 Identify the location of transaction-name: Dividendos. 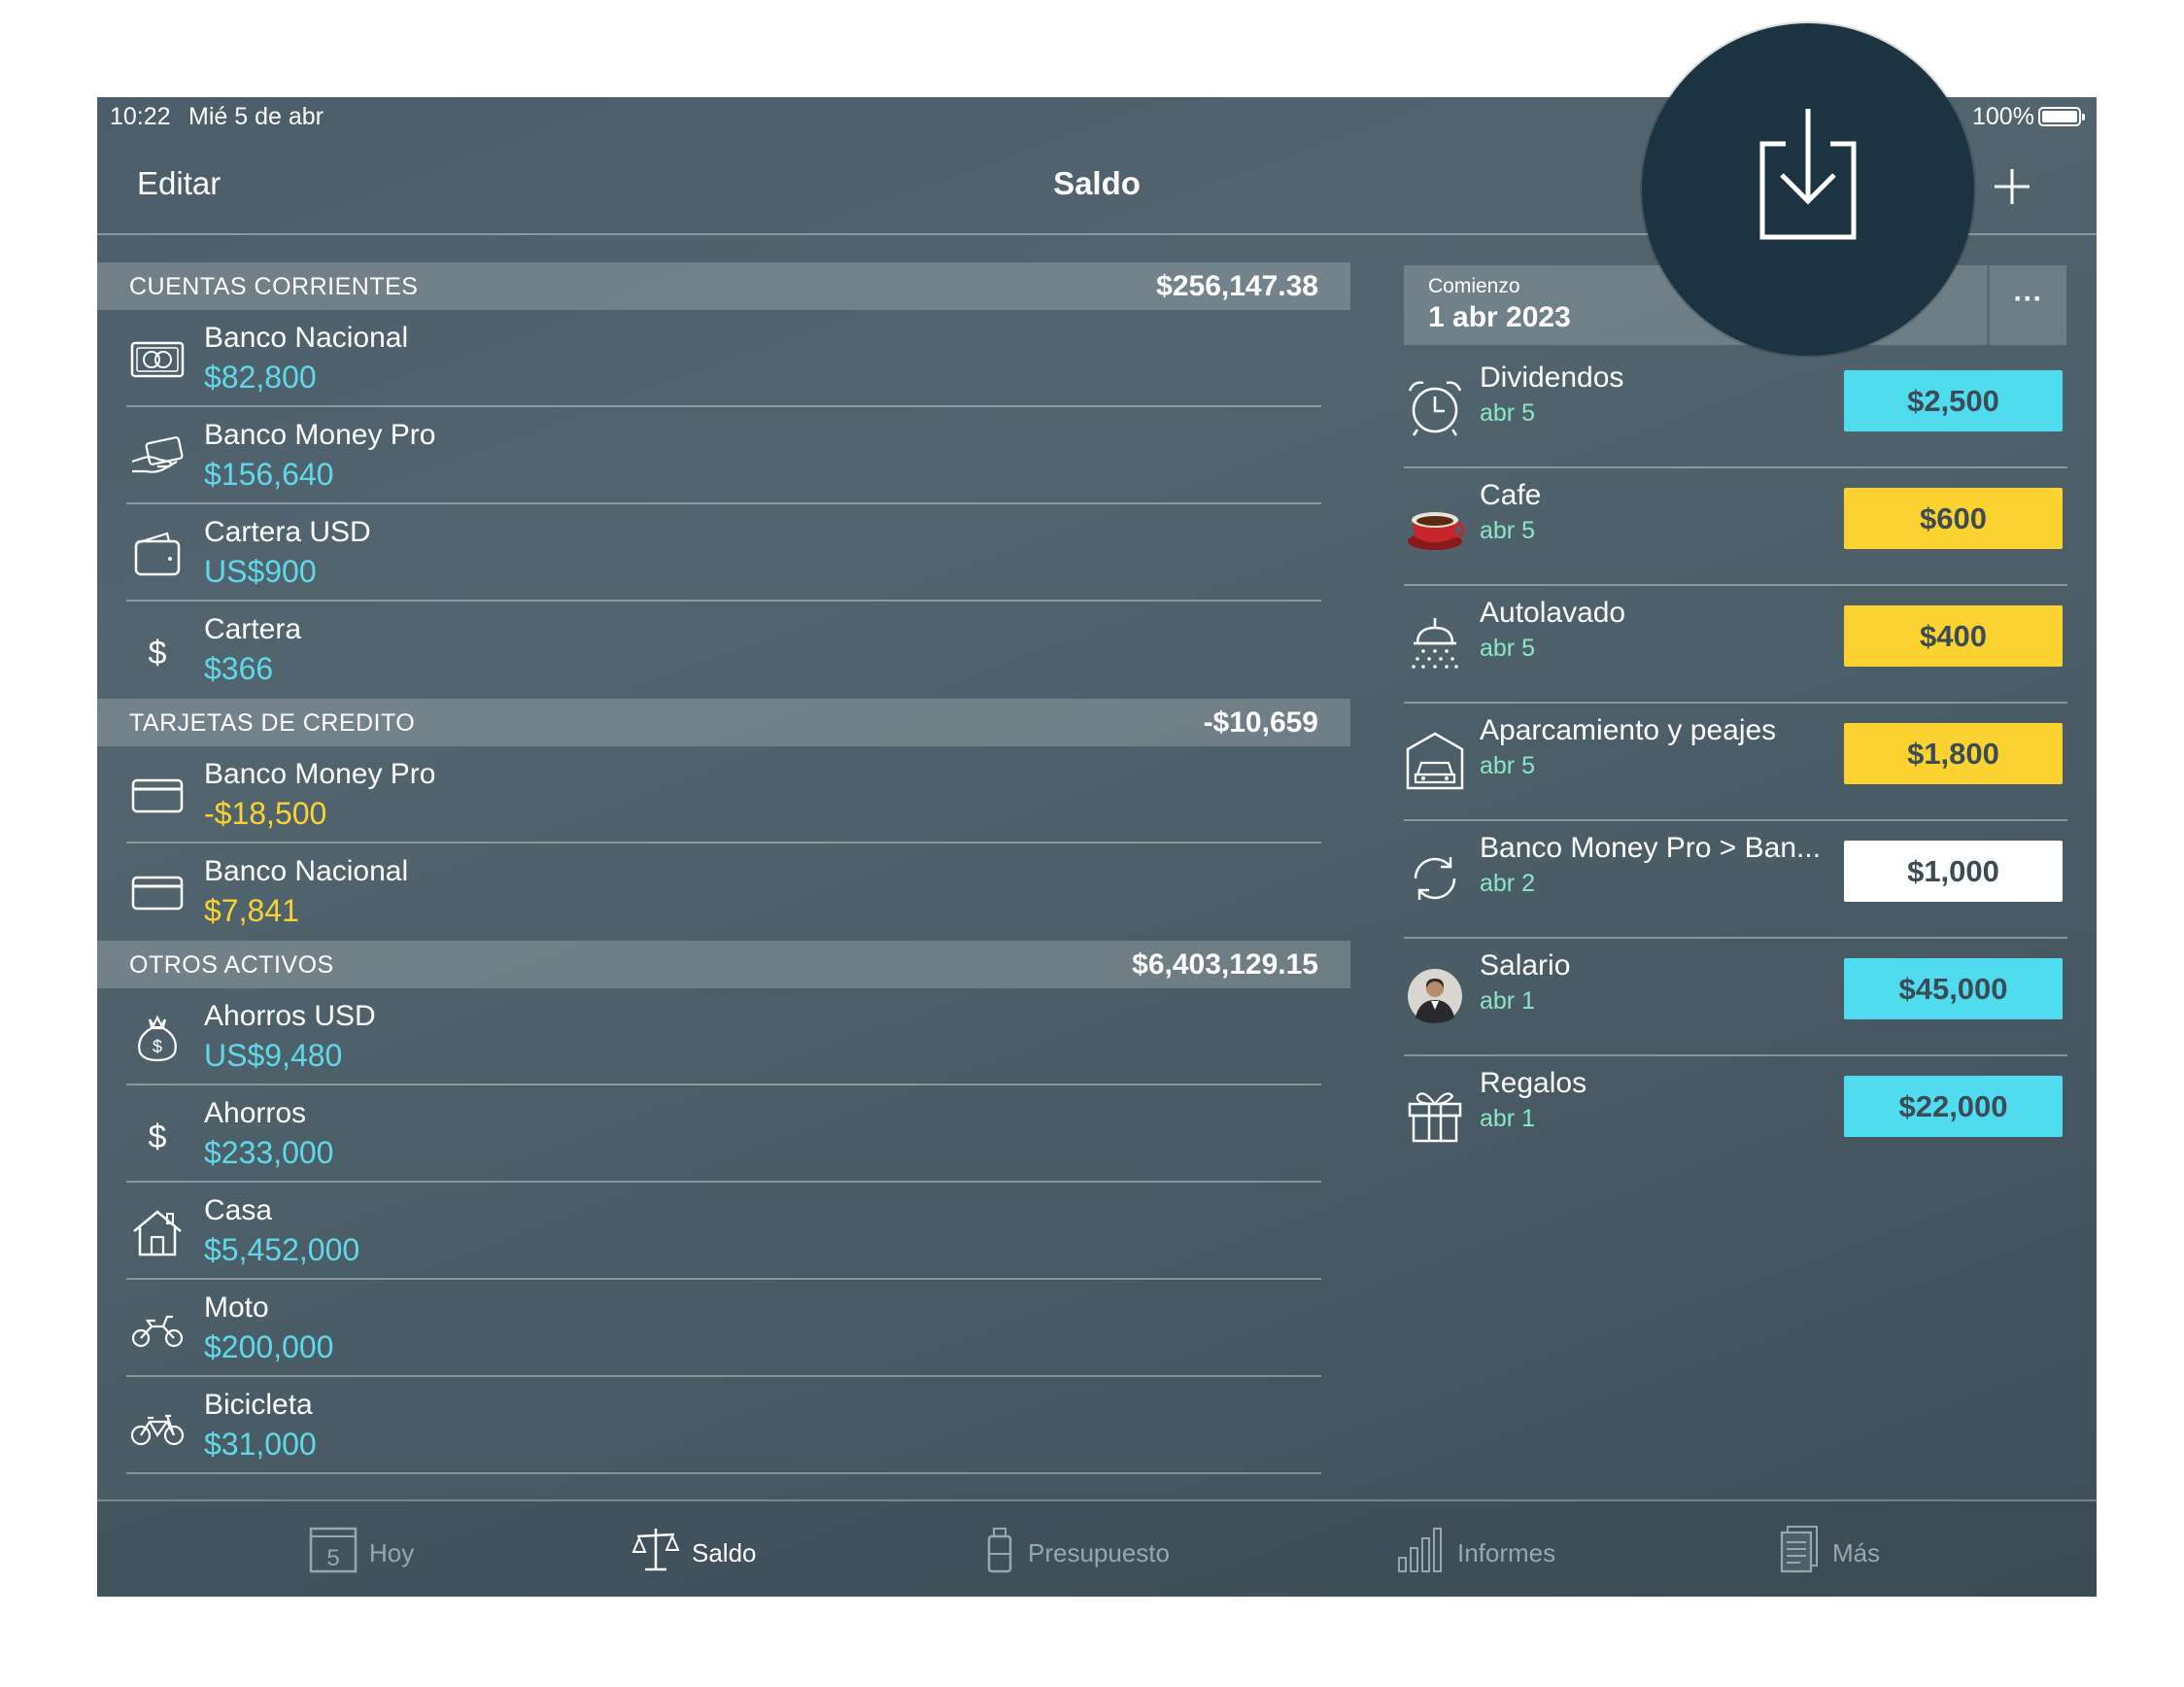
(1552, 378).